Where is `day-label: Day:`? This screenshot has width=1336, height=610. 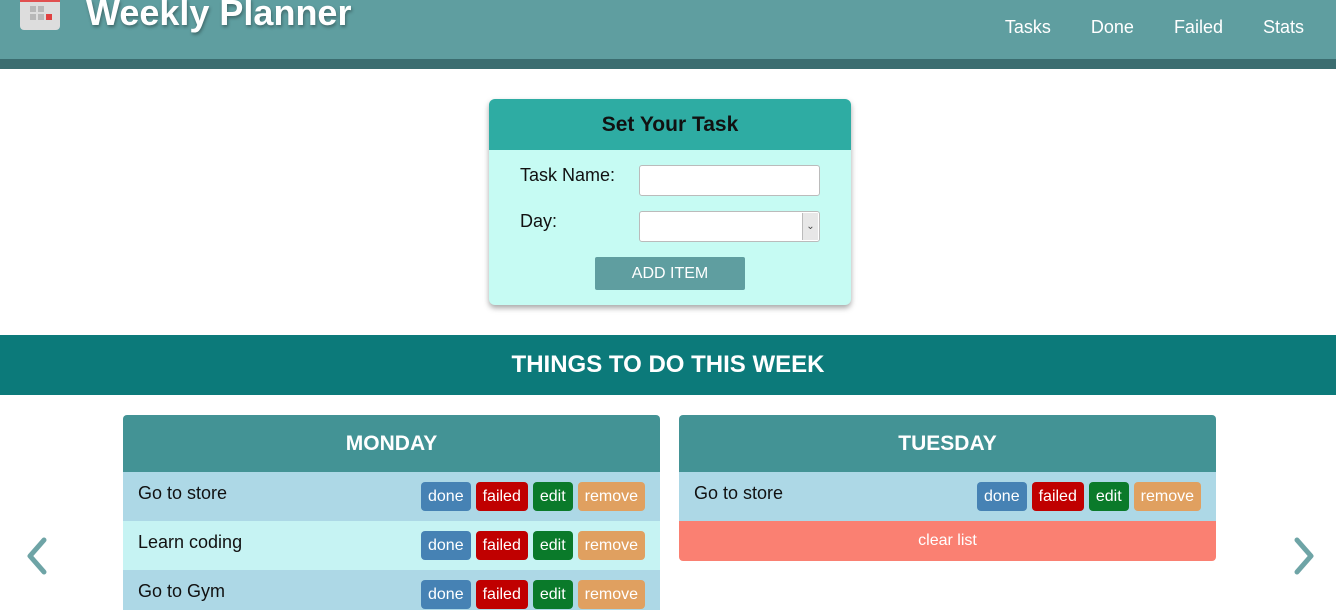
day-label: Day: is located at coordinates (539, 221).